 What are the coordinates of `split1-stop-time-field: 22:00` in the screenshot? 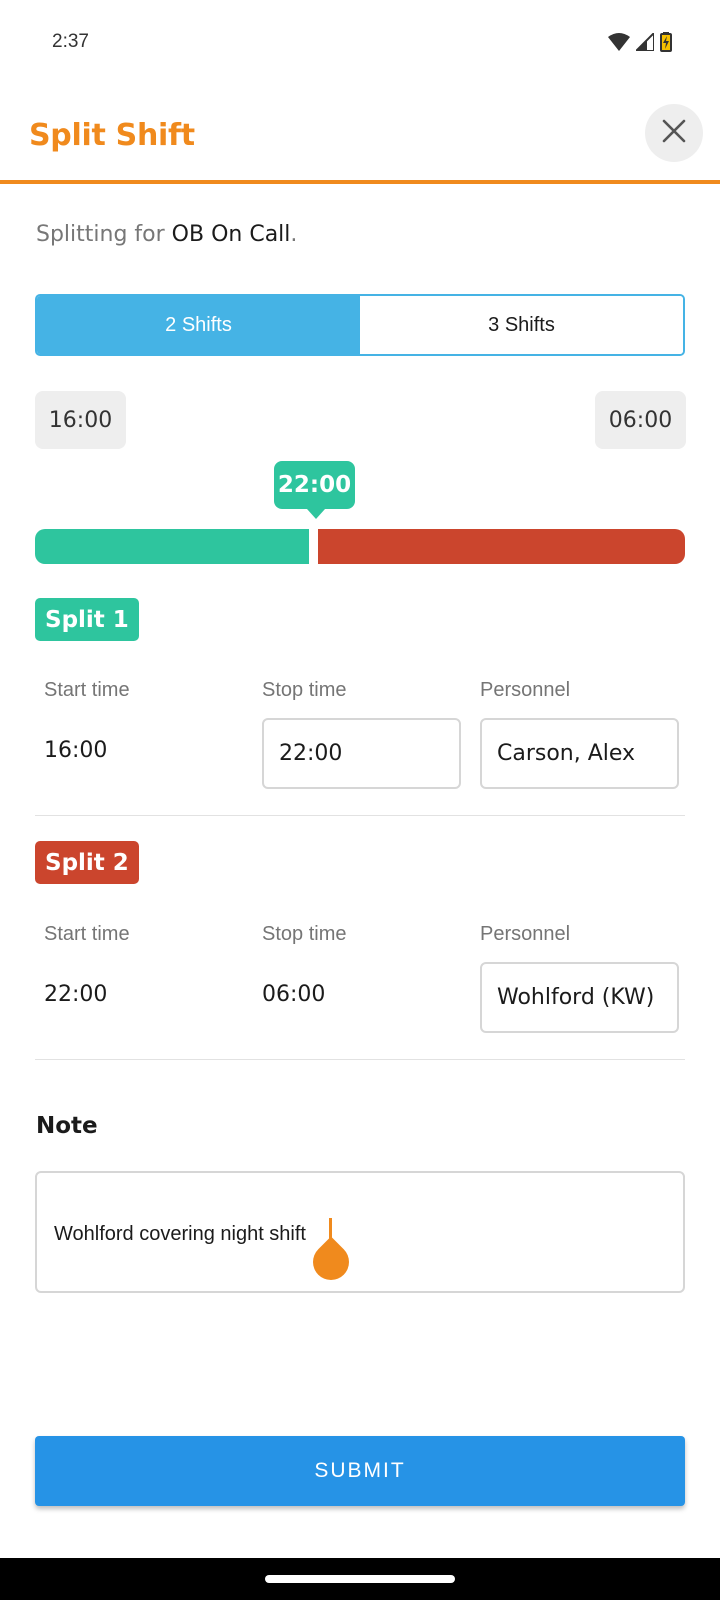 It's located at (361, 753).